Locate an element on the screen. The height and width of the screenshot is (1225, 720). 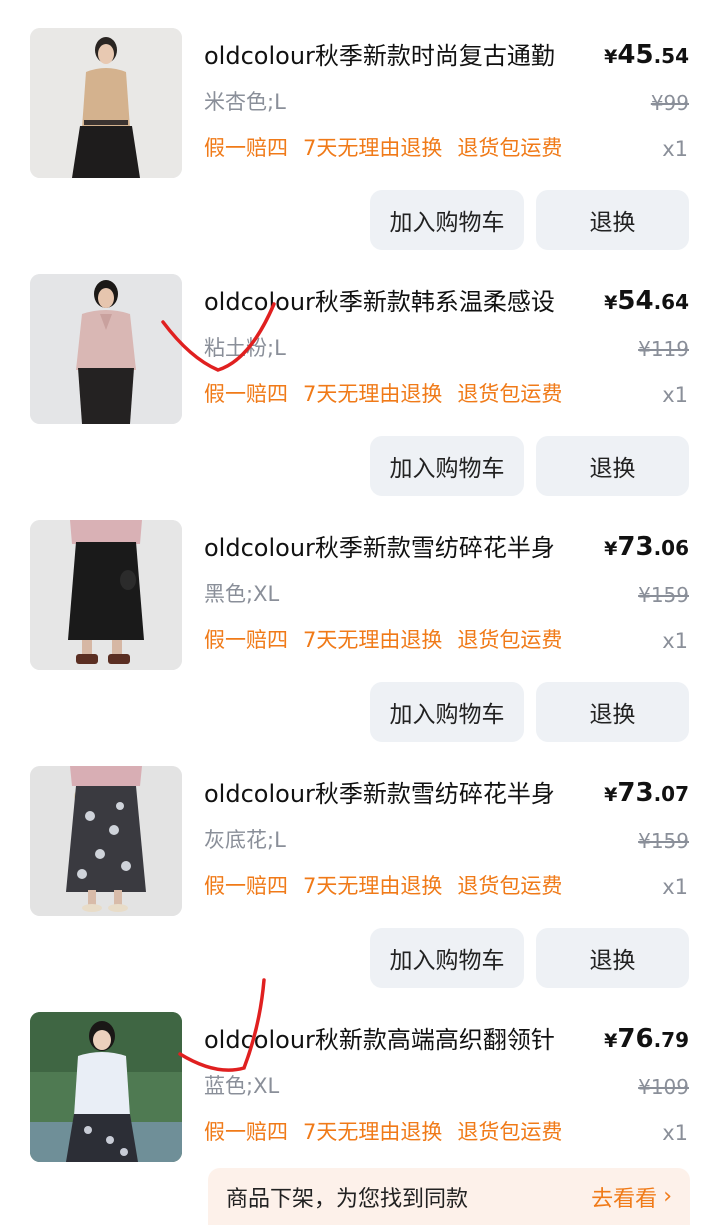
original-price: ¥99 is located at coordinates (669, 103).